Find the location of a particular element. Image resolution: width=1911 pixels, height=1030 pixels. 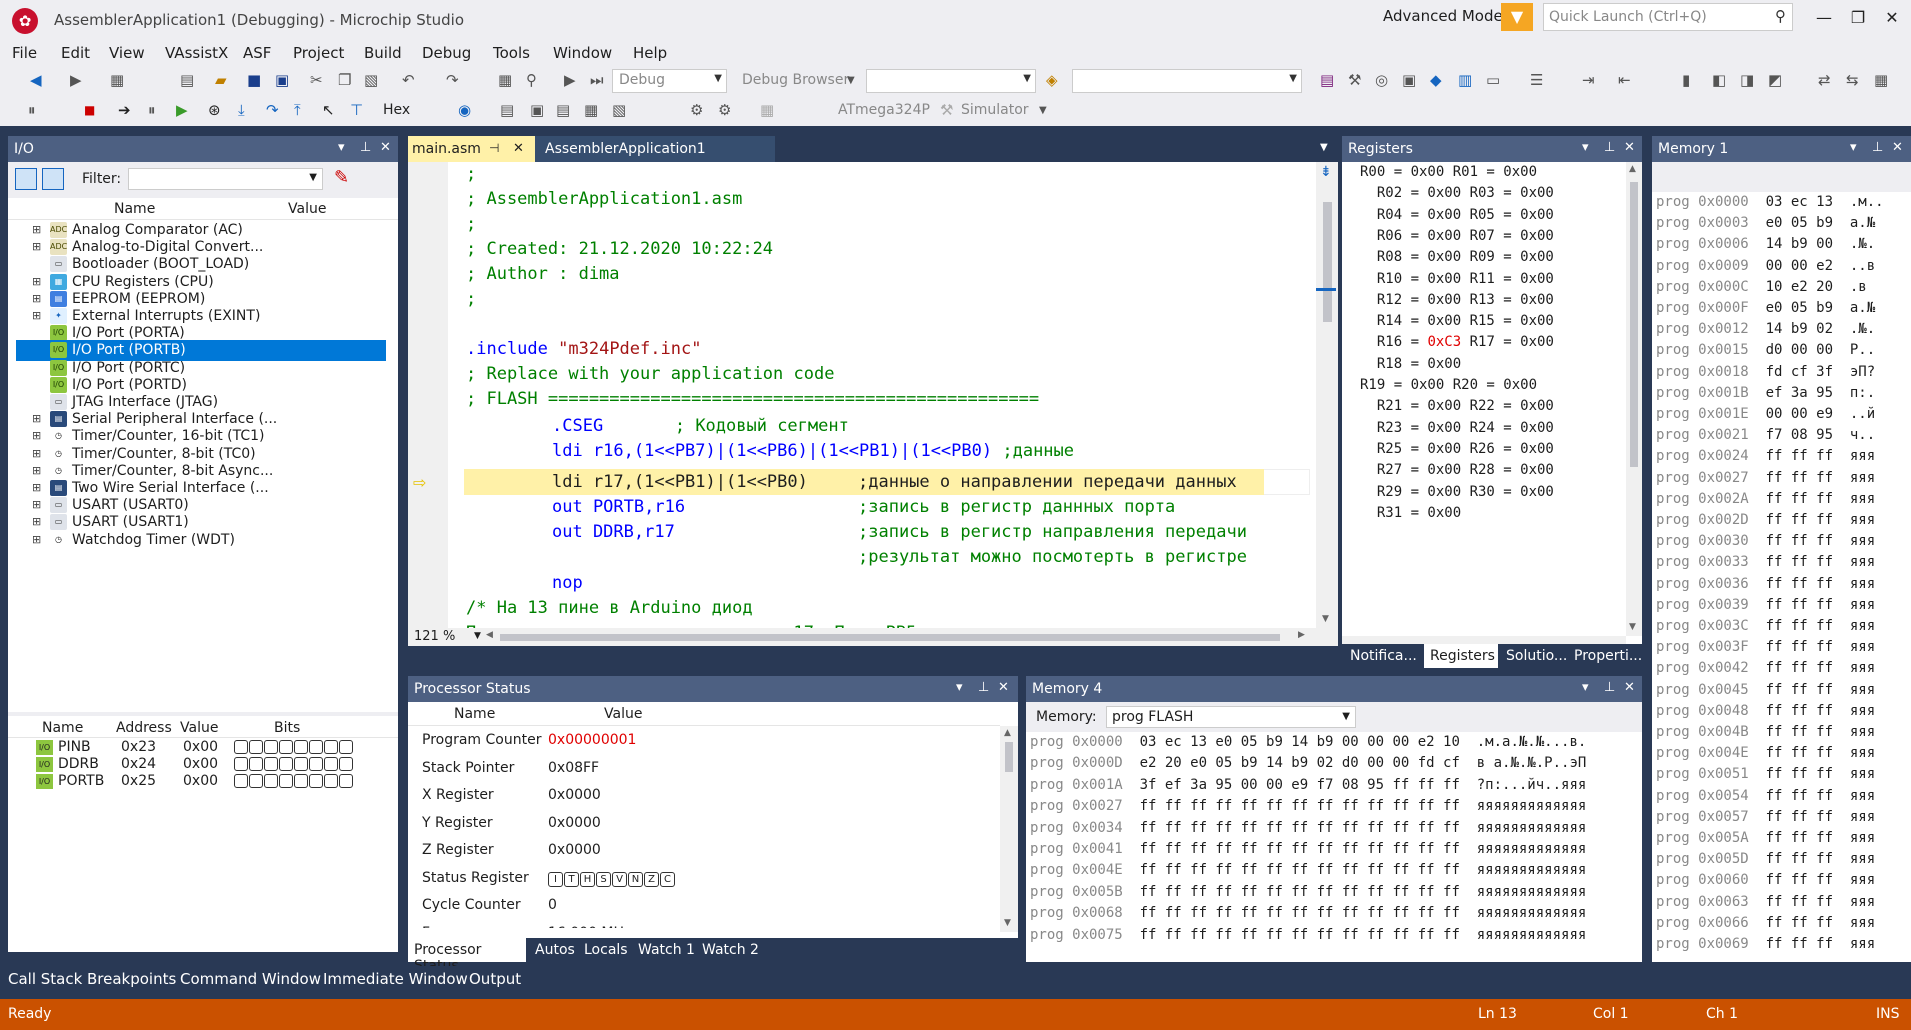

open-file-icon: ▰ is located at coordinates (221, 80).